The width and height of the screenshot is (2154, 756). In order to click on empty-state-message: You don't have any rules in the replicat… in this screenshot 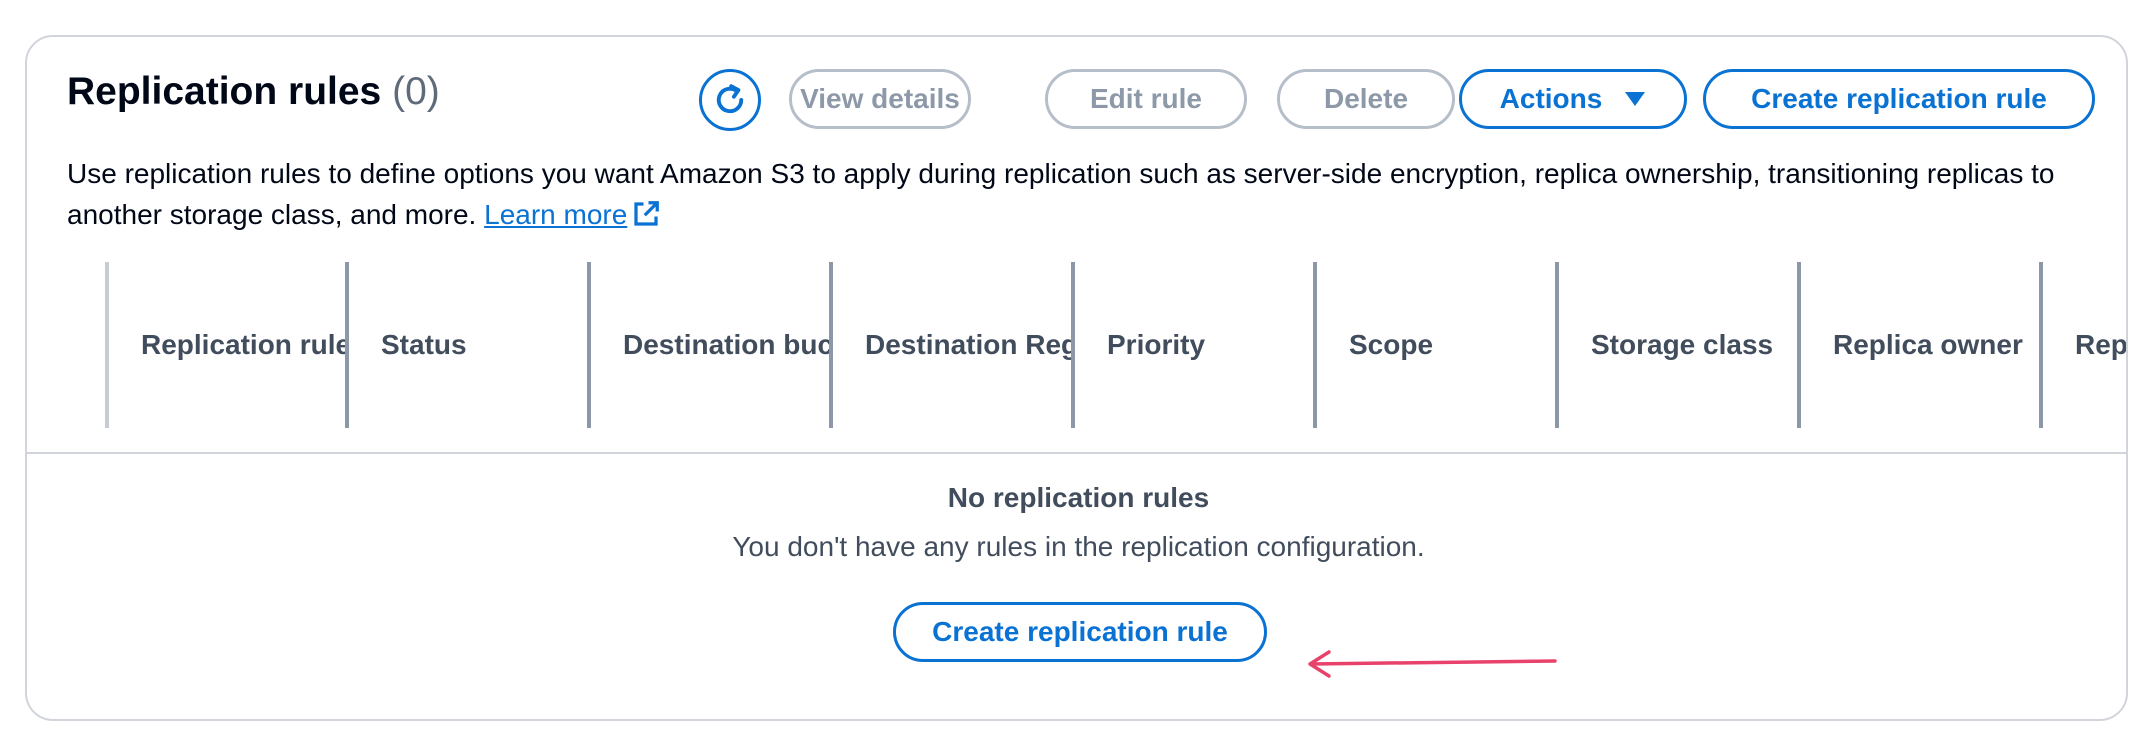, I will do `click(1078, 546)`.